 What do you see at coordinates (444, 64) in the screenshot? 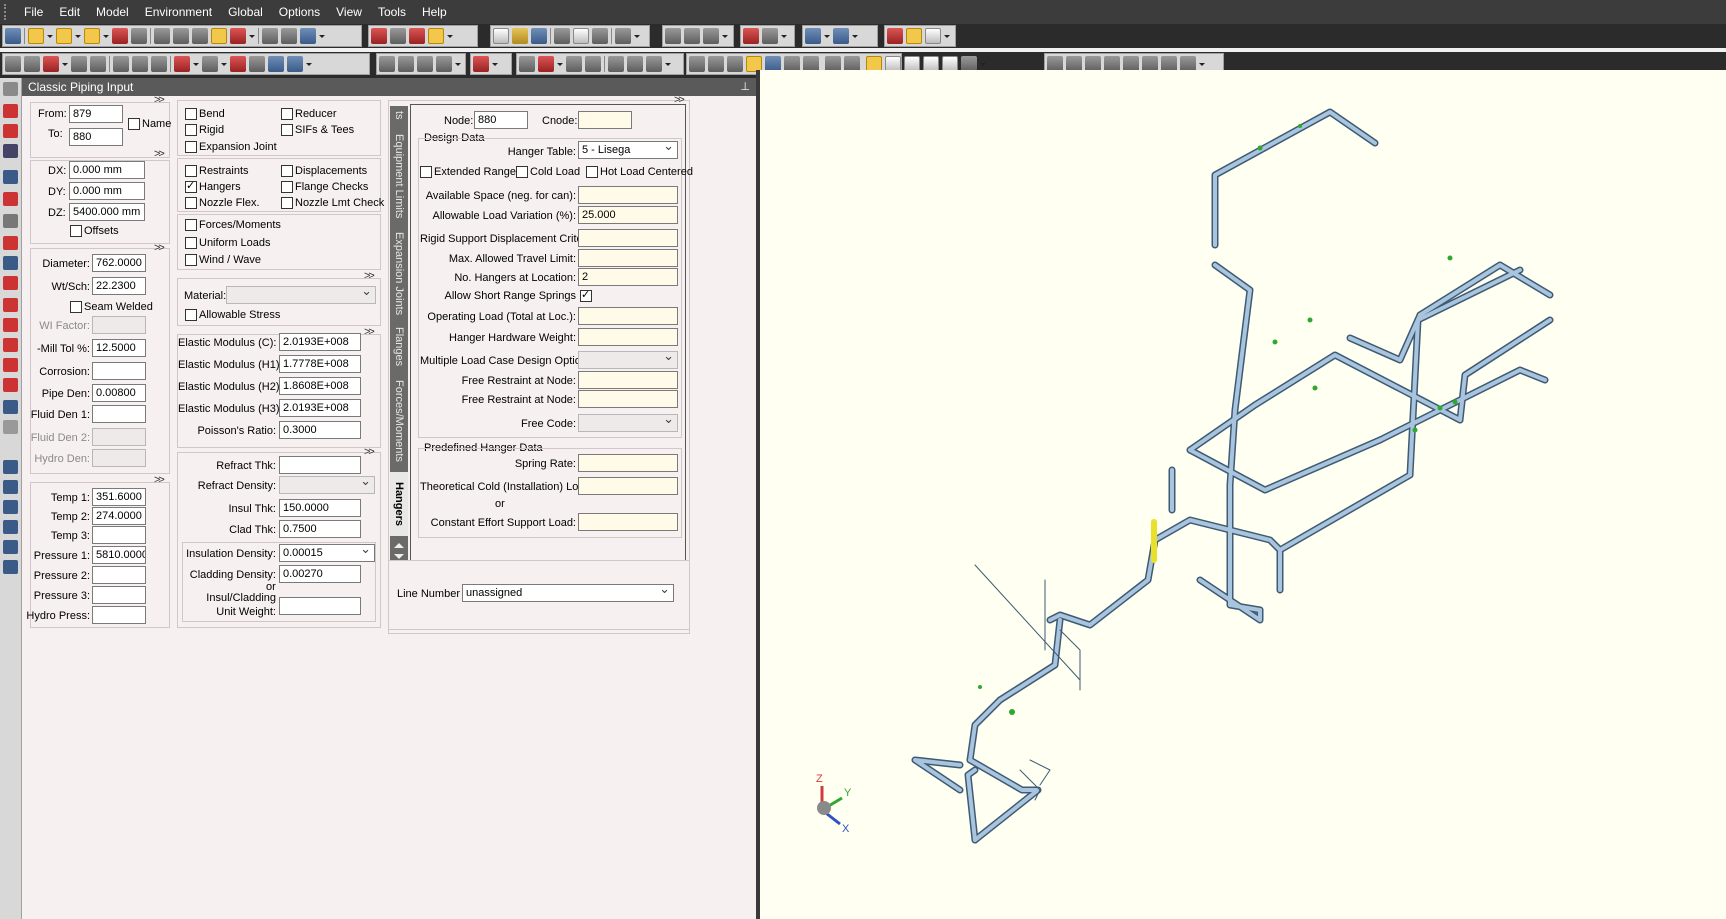
I see `scale-icon` at bounding box center [444, 64].